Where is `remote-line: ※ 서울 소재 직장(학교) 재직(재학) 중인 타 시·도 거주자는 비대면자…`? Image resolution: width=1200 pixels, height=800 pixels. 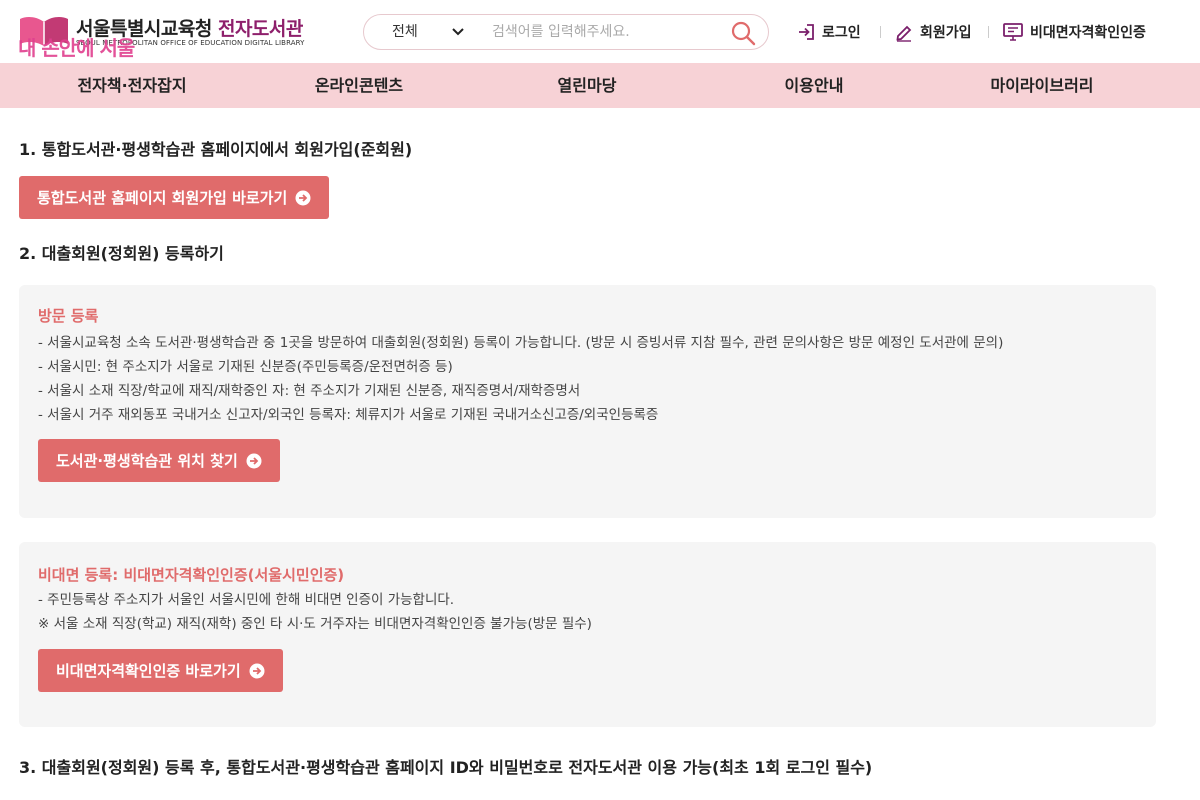 remote-line: ※ 서울 소재 직장(학교) 재직(재학) 중인 타 시·도 거주자는 비대면자… is located at coordinates (315, 624).